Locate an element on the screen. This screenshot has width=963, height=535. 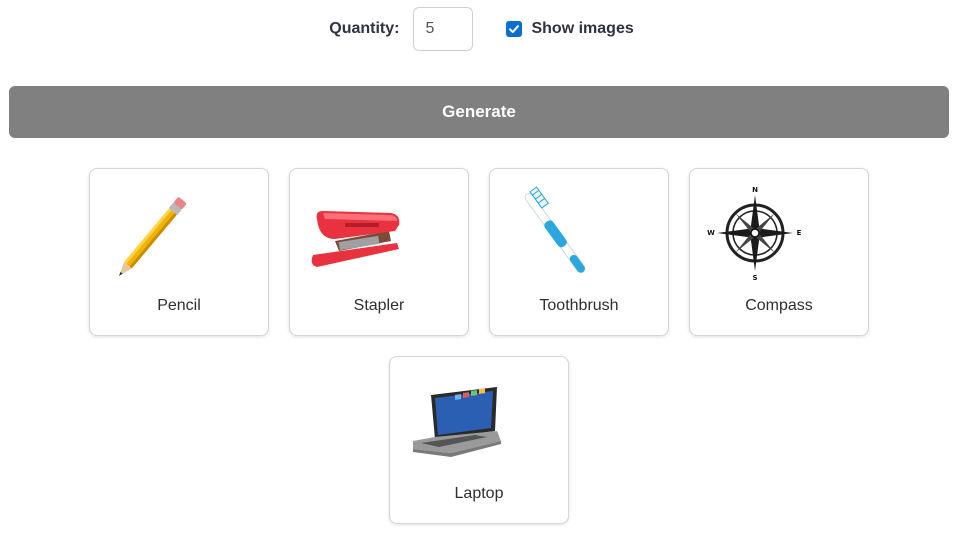
show-images-toggle: Show images is located at coordinates (570, 29).